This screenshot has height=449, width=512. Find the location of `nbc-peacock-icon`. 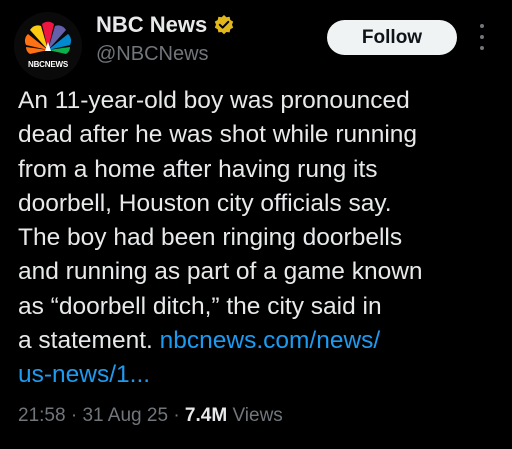

nbc-peacock-icon is located at coordinates (48, 37).